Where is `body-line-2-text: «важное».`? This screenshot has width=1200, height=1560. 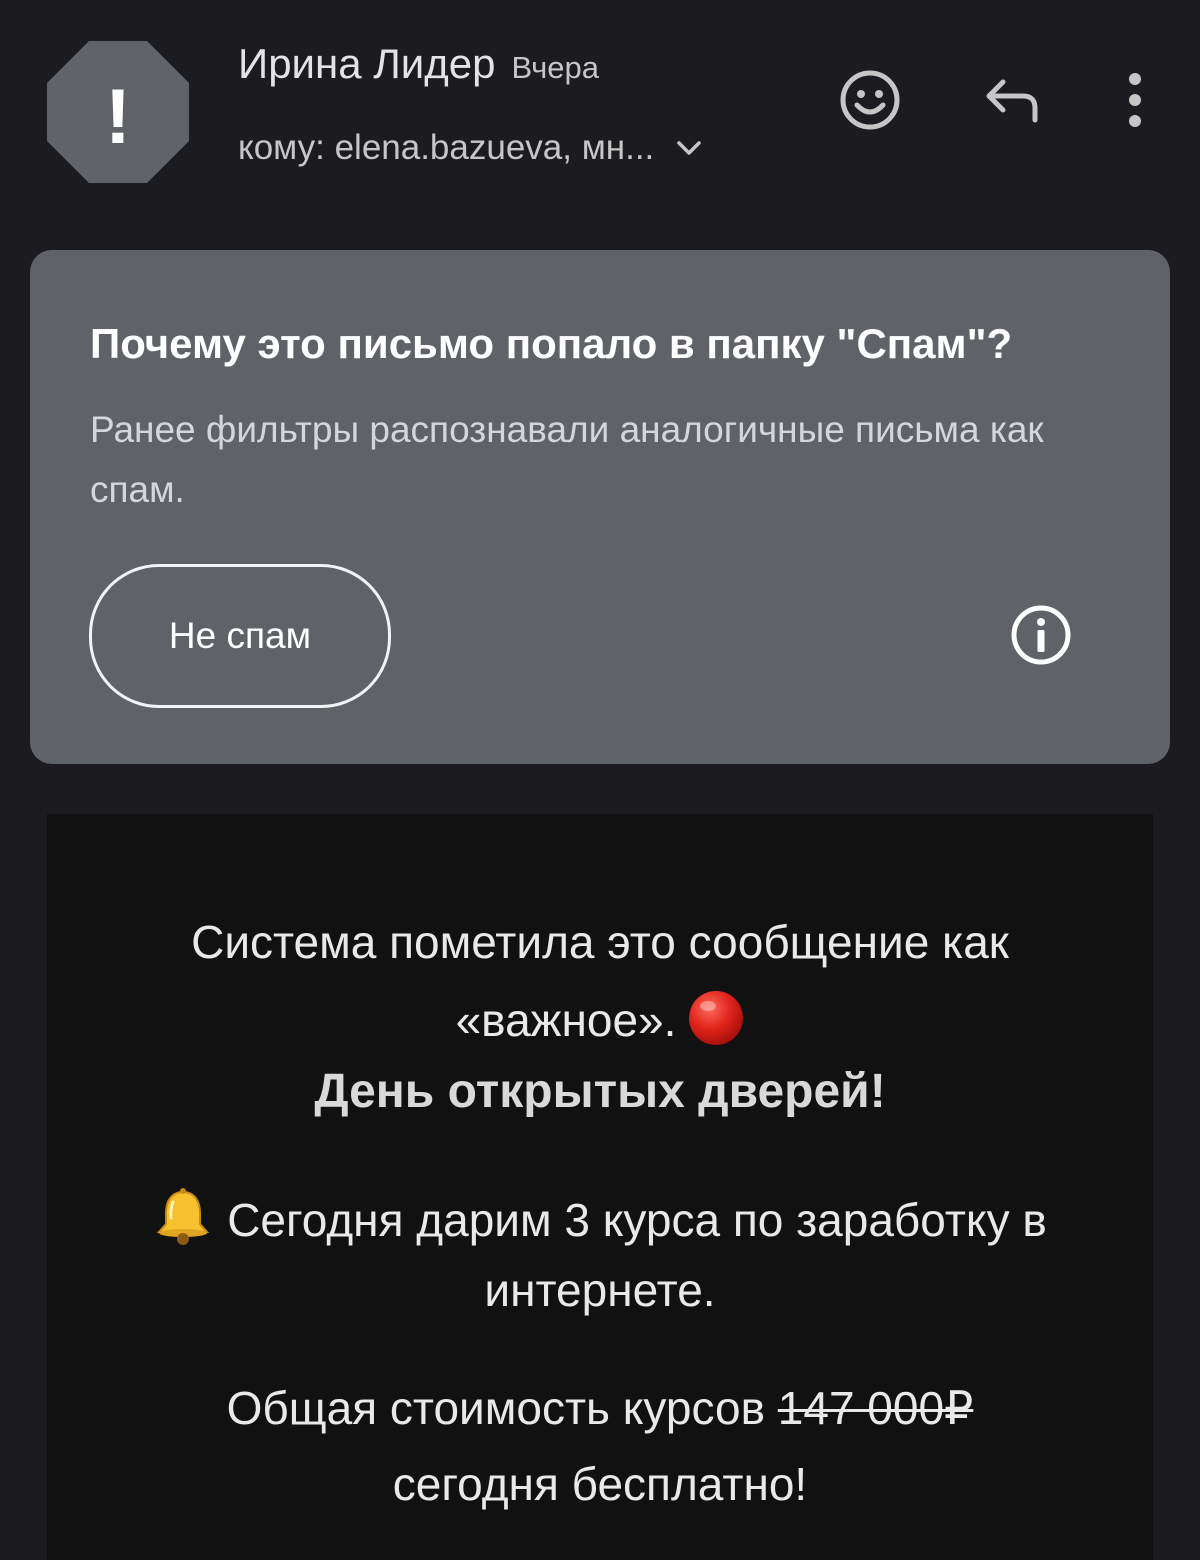 body-line-2-text: «важное». is located at coordinates (566, 1020).